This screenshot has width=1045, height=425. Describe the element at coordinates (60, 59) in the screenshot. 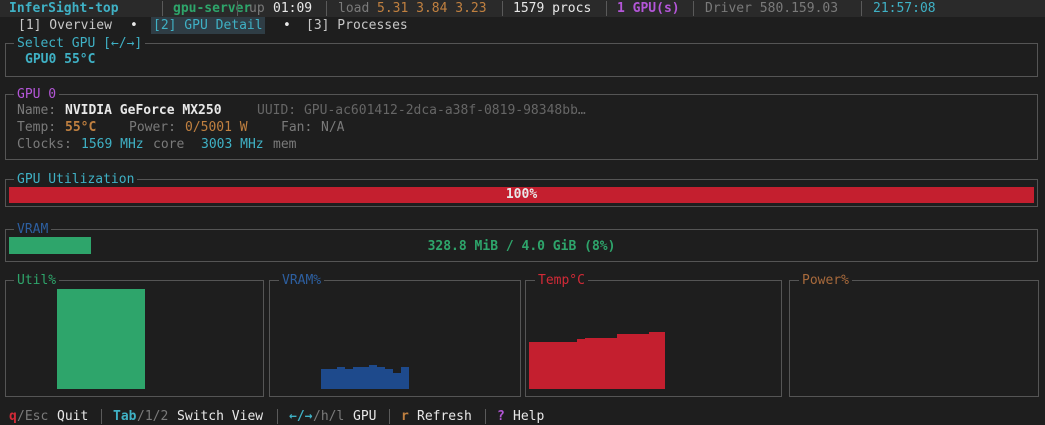

I see `selected-gpu: GPU0 55°C` at that location.